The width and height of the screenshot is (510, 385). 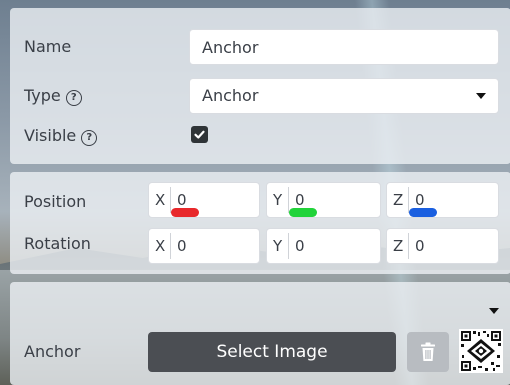 I want to click on position-x-field: X 0, so click(x=204, y=200).